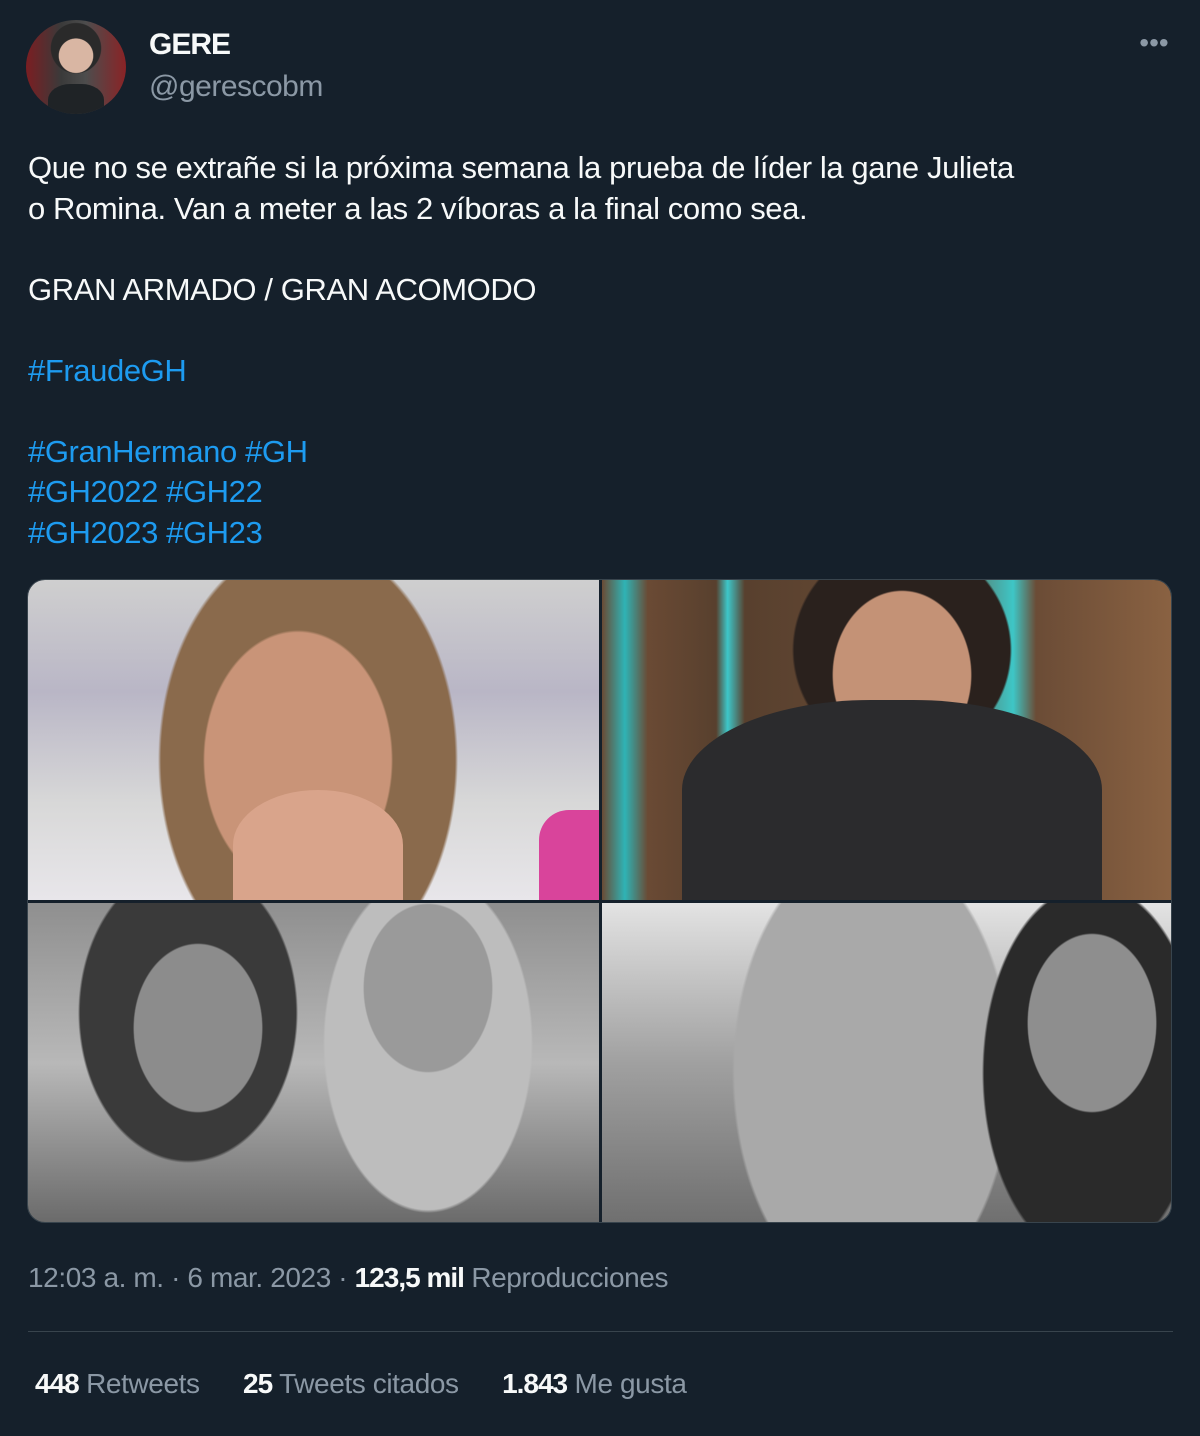  Describe the element at coordinates (93, 532) in the screenshot. I see `hashtag-link: #GH2023` at that location.